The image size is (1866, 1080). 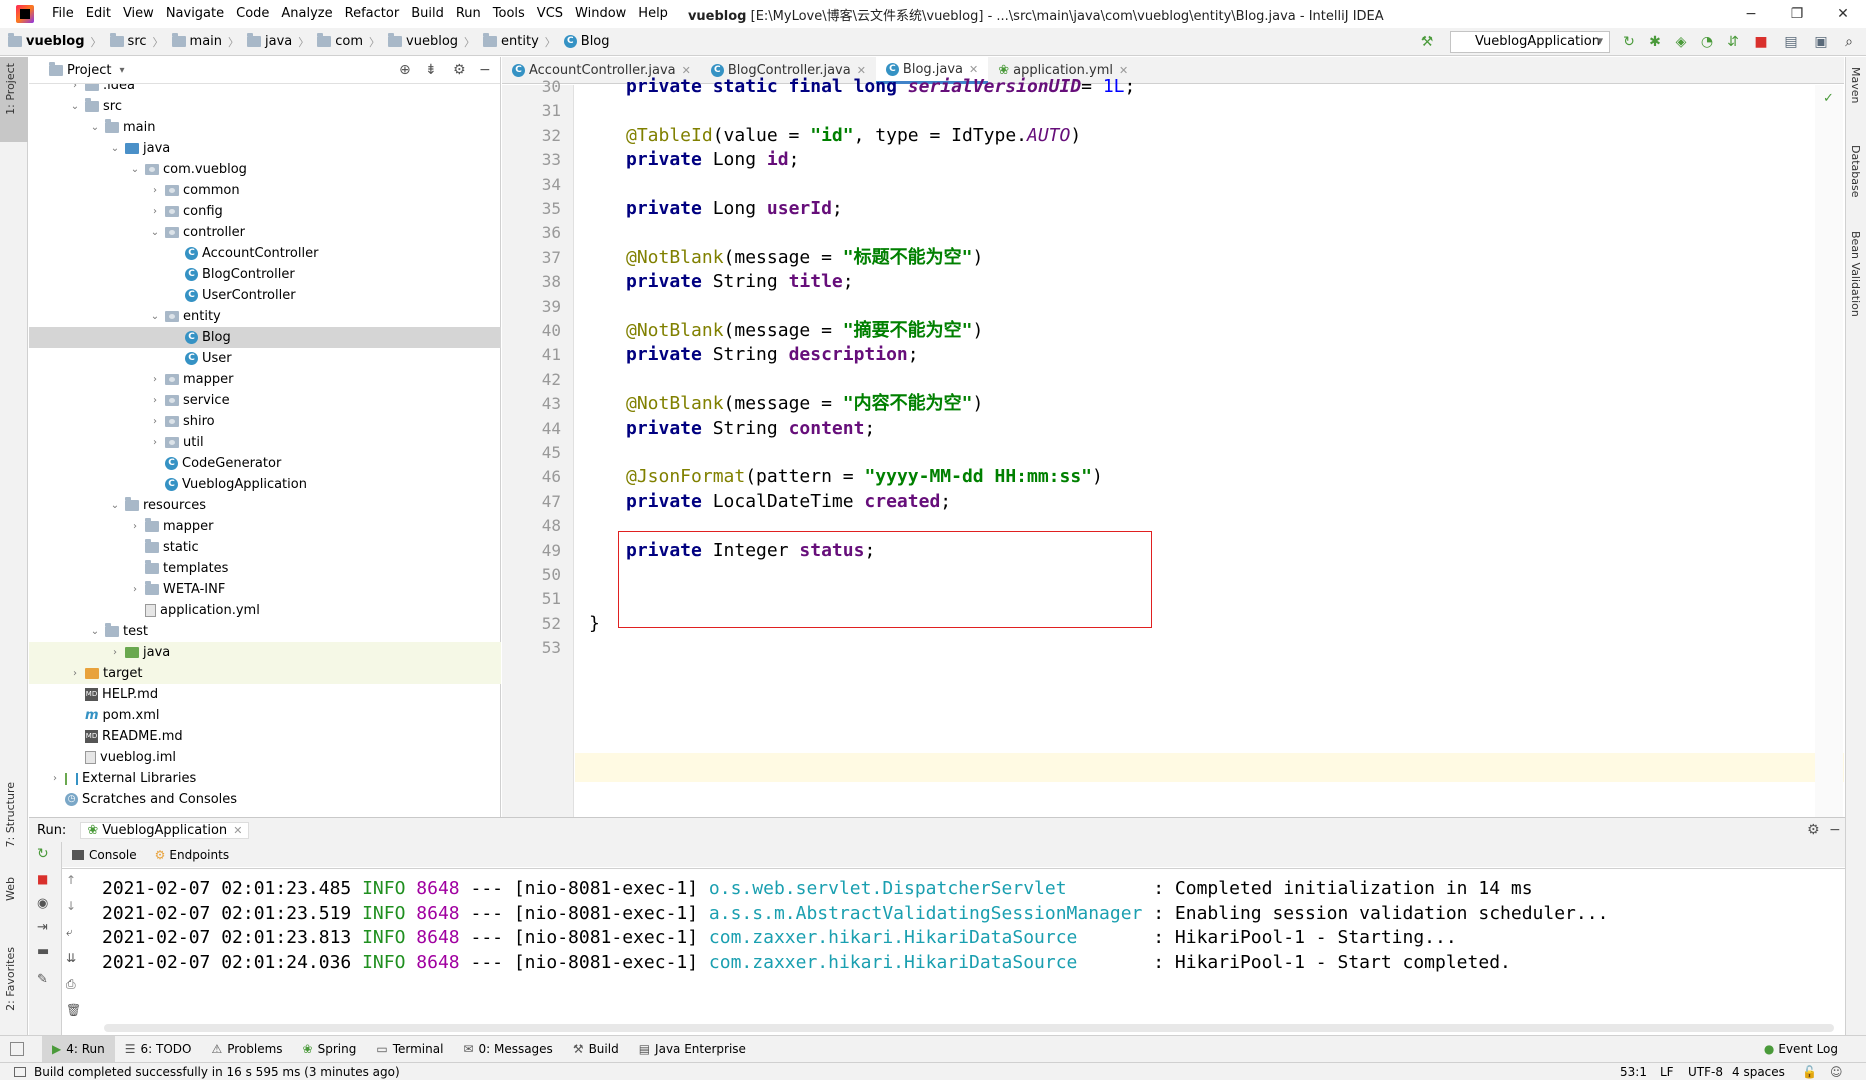 What do you see at coordinates (1855, 171) in the screenshot?
I see `database-tool-tab: Database` at bounding box center [1855, 171].